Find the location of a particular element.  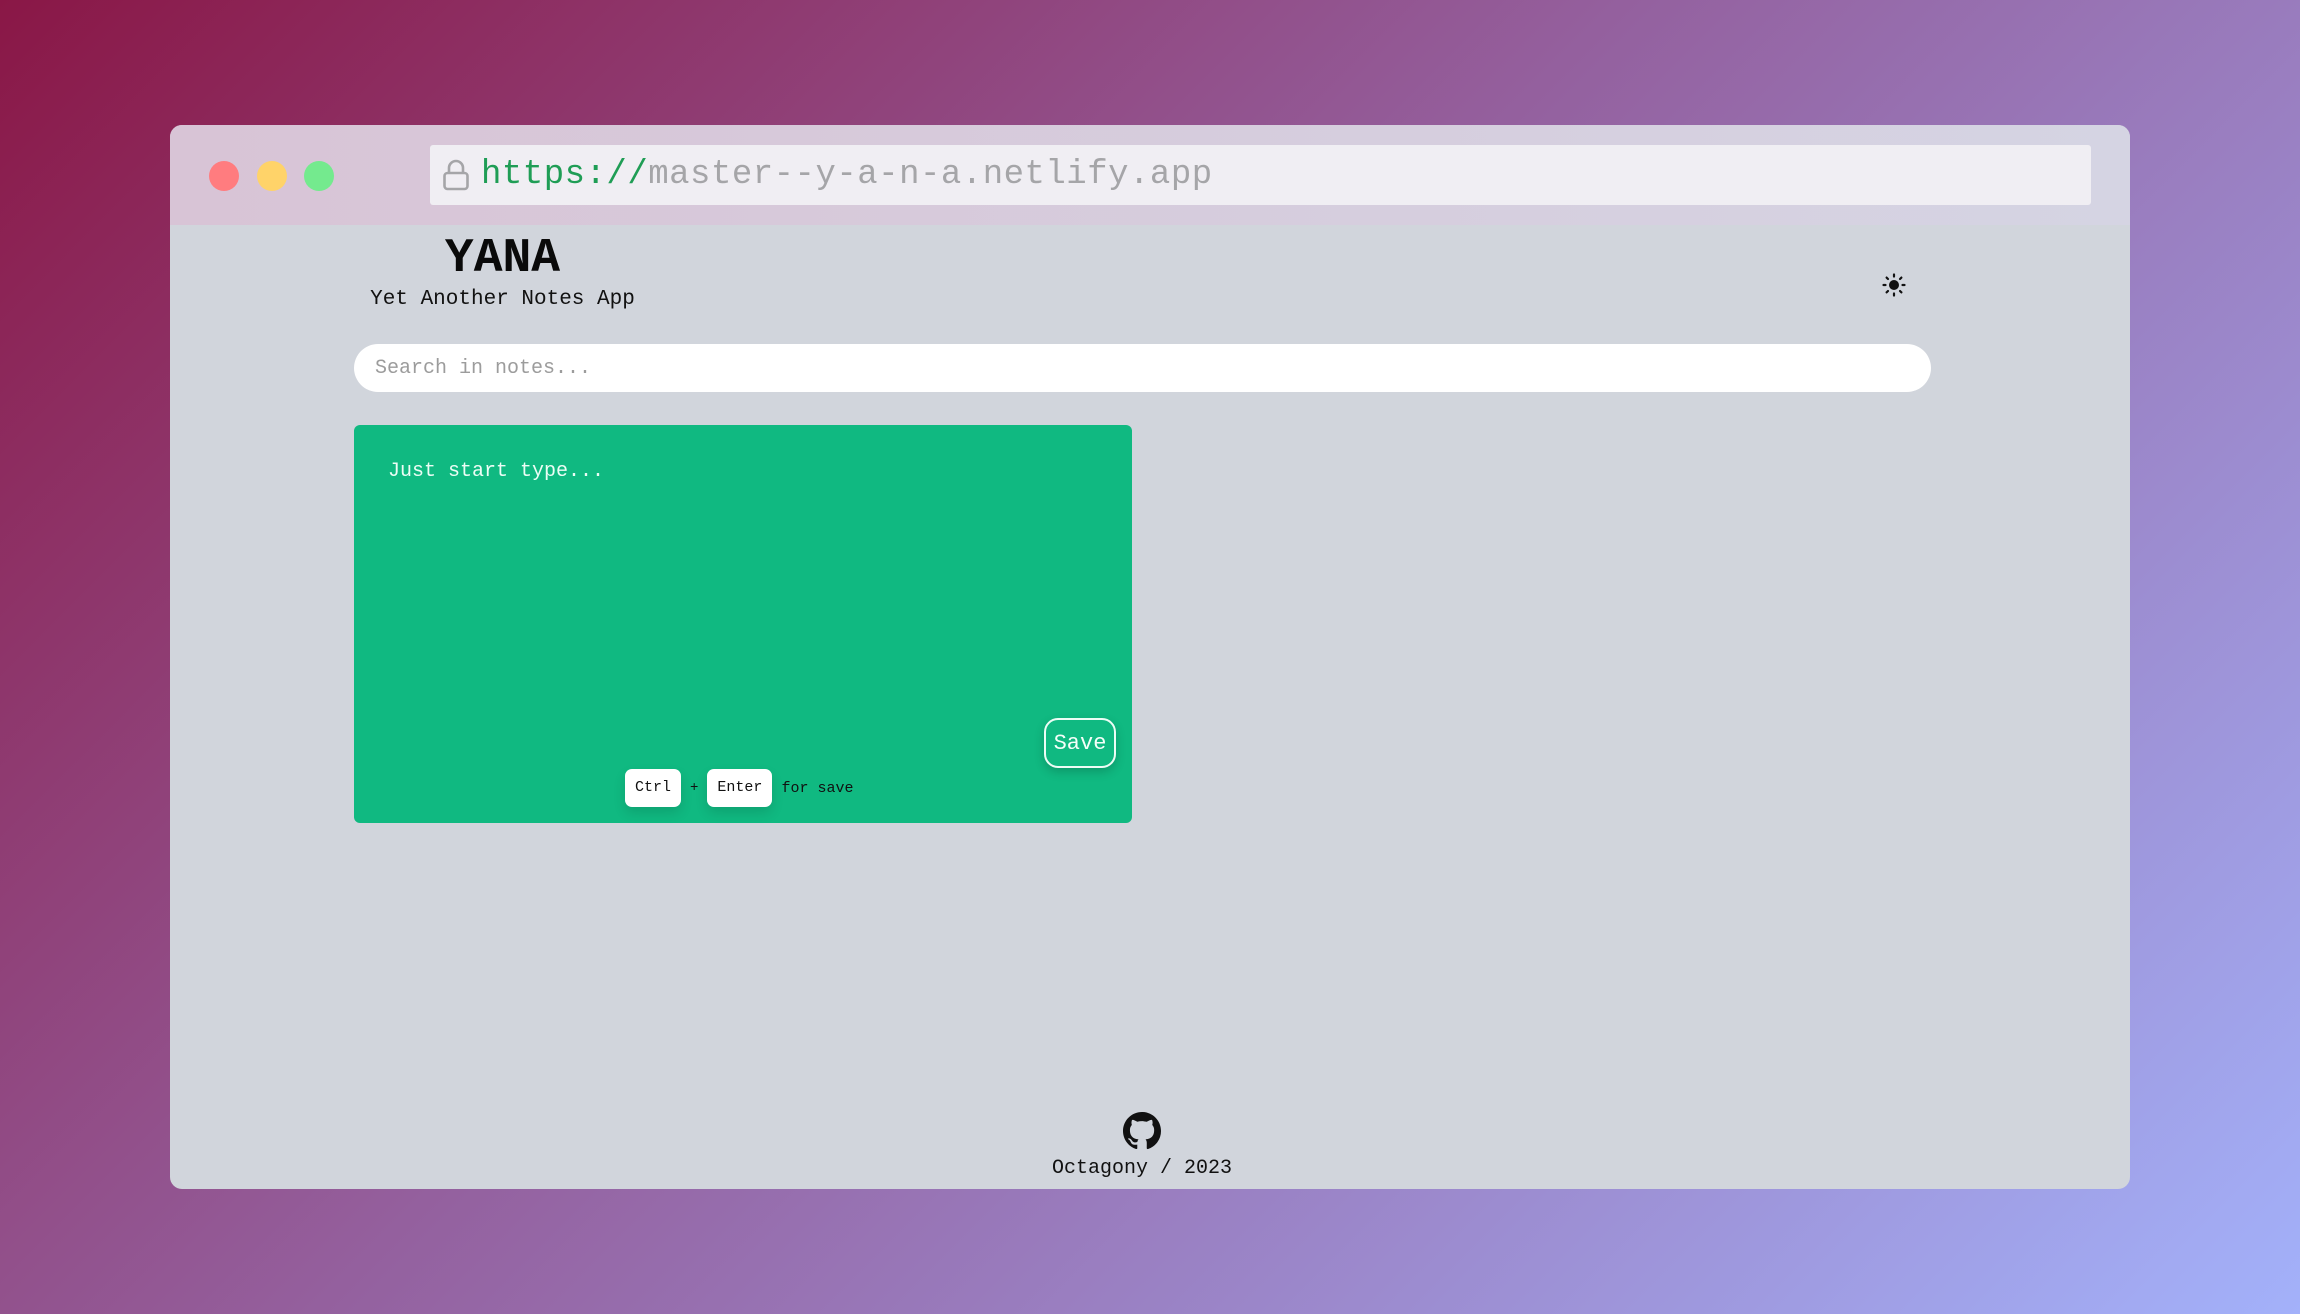

shortcut-hint-text: for save is located at coordinates (817, 788).